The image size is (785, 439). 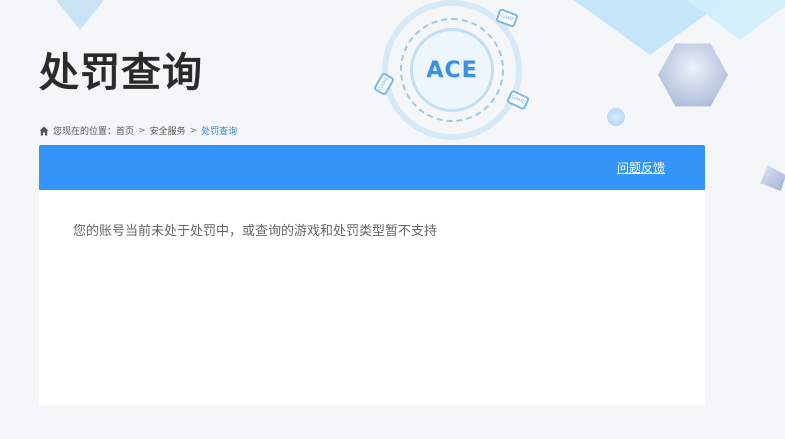 I want to click on character-portrait-image, so click(x=693, y=75).